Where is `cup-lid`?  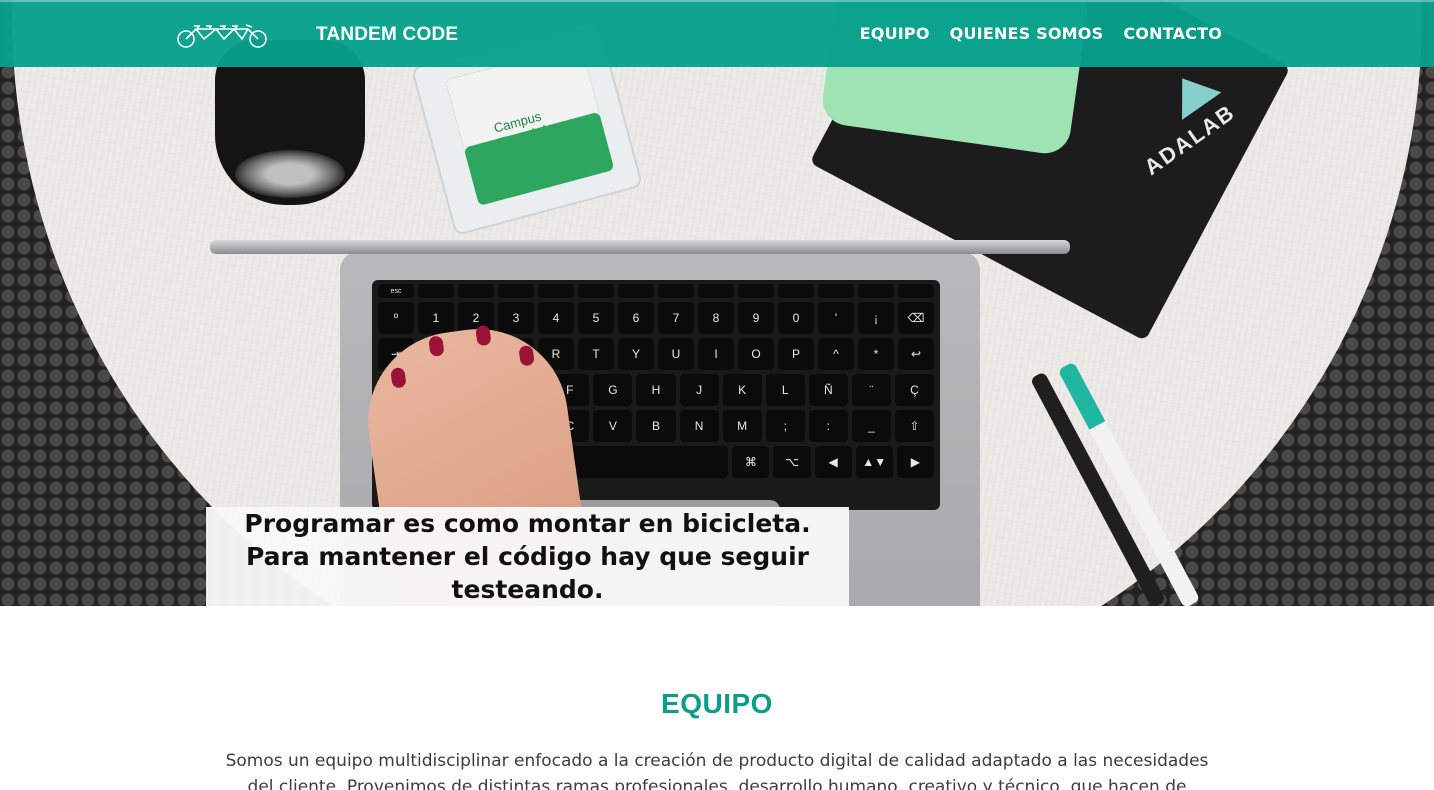 cup-lid is located at coordinates (290, 174).